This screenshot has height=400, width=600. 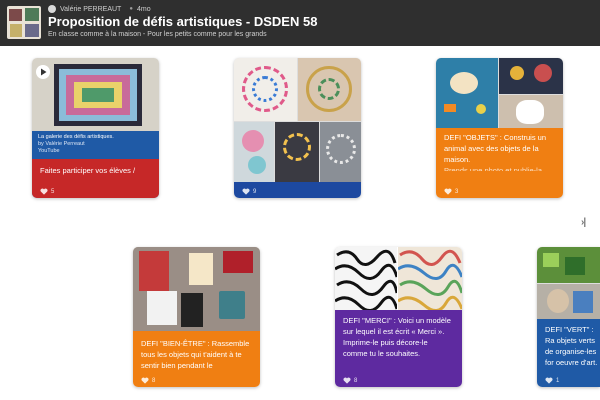 What do you see at coordinates (366, 278) in the screenshot?
I see `merci-pattern-bw` at bounding box center [366, 278].